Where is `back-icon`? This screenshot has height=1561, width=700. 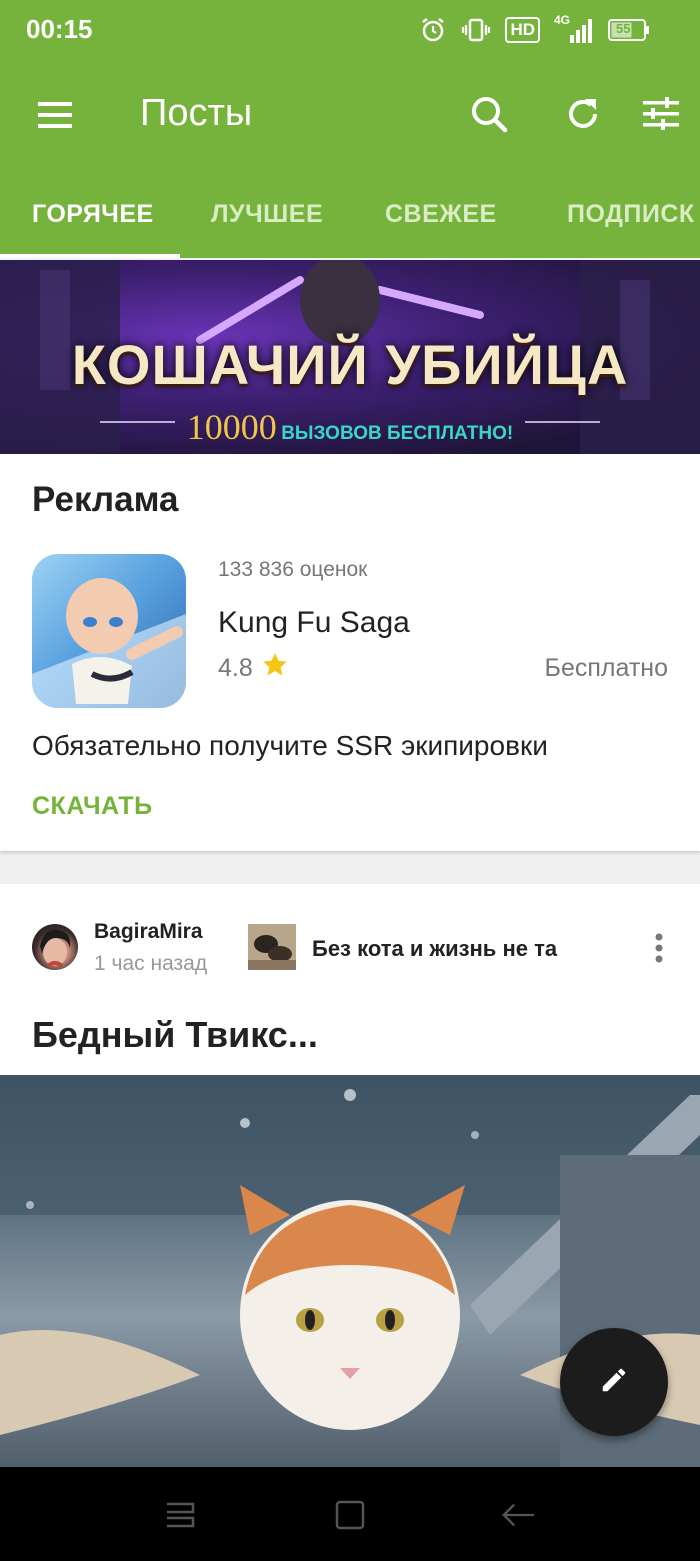
back-icon is located at coordinates (518, 1515).